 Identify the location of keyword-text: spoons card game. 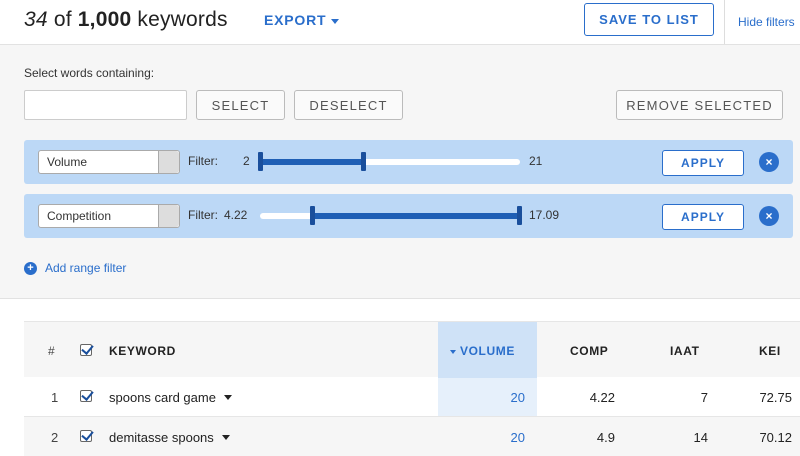
(162, 397).